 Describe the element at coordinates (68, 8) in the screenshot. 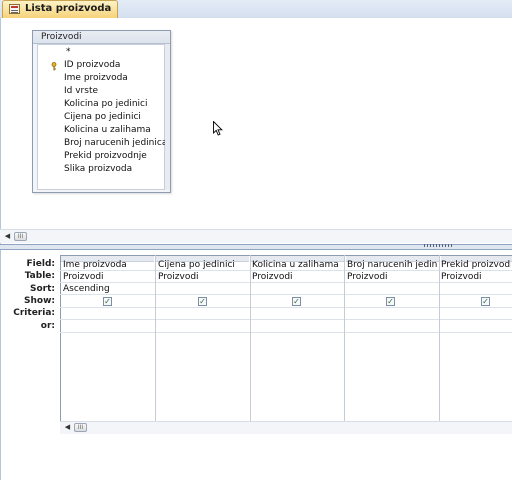

I see `tab-label: Lista proizvoda` at that location.